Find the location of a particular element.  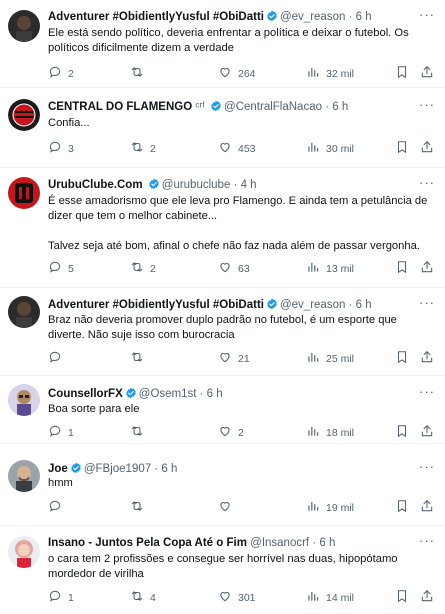

like-button is located at coordinates (228, 508).